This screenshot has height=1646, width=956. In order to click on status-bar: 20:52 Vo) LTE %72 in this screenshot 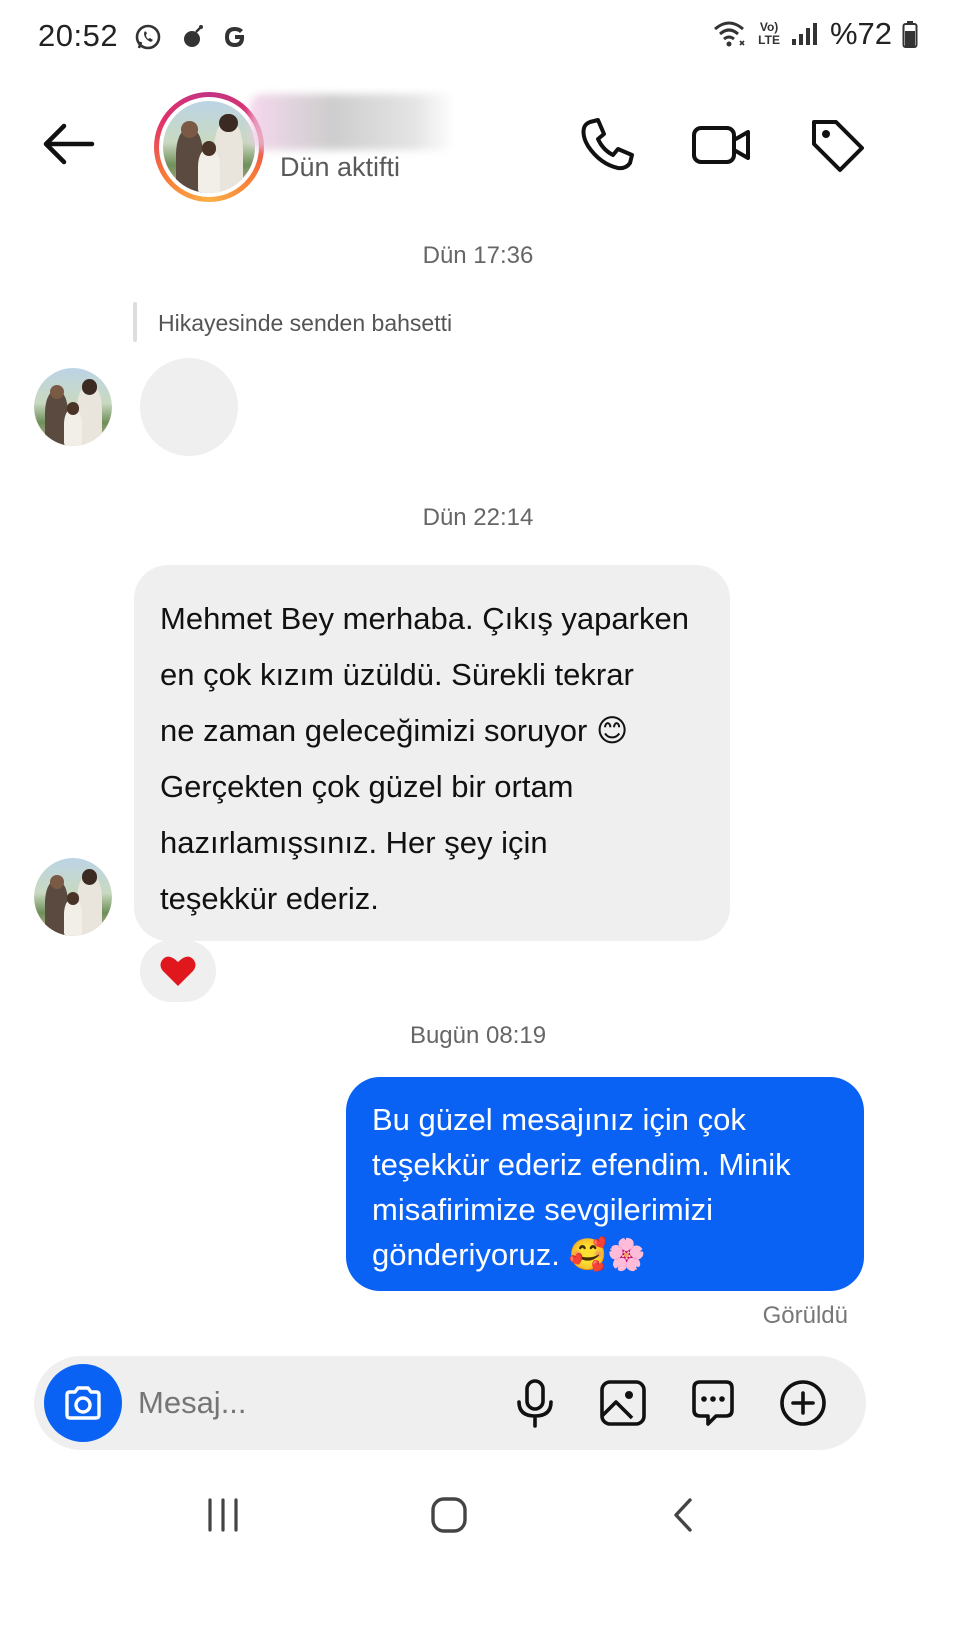, I will do `click(478, 38)`.